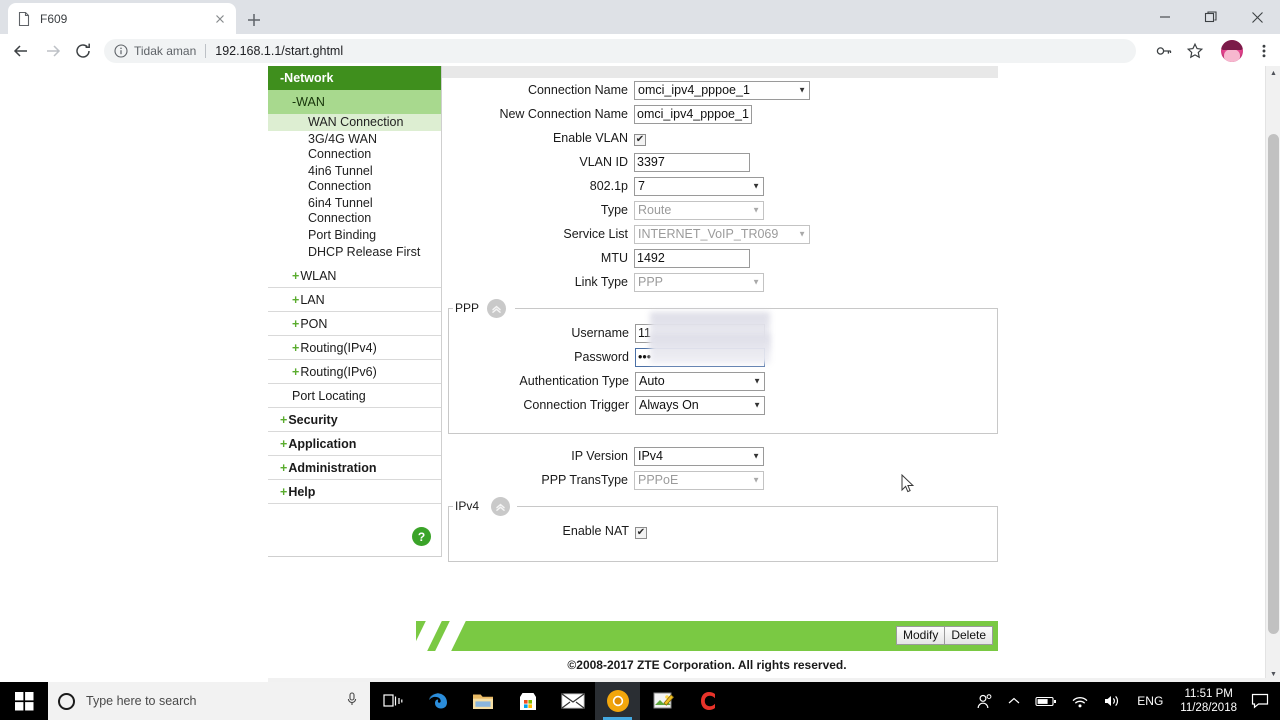 This screenshot has width=1280, height=720. I want to click on ipv4-section-legend: IPv4, so click(467, 506).